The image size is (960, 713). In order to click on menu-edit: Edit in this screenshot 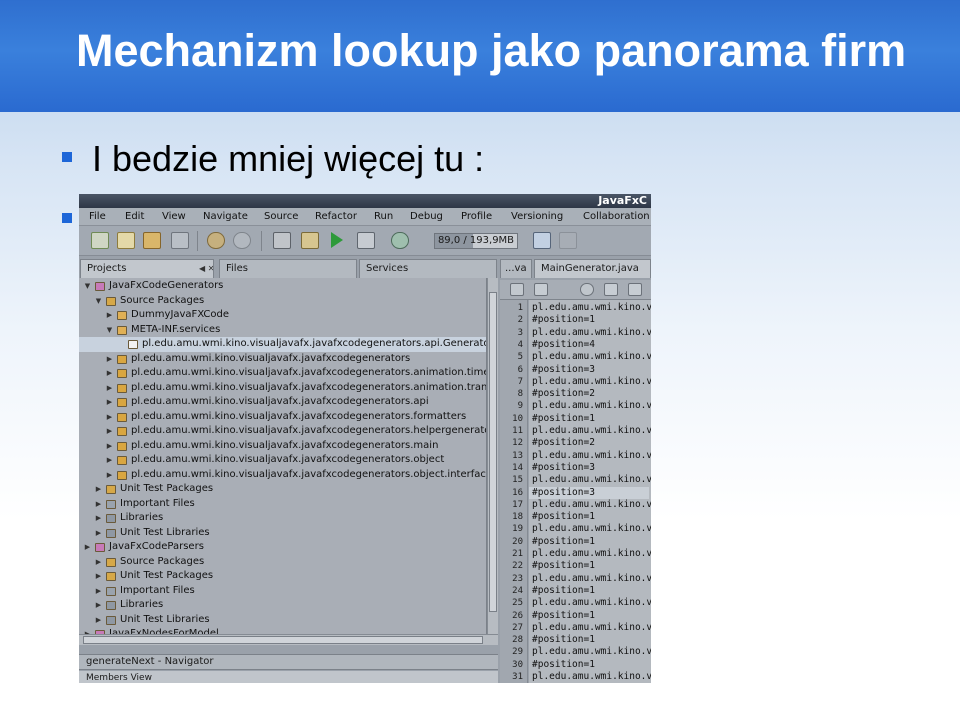, I will do `click(134, 216)`.